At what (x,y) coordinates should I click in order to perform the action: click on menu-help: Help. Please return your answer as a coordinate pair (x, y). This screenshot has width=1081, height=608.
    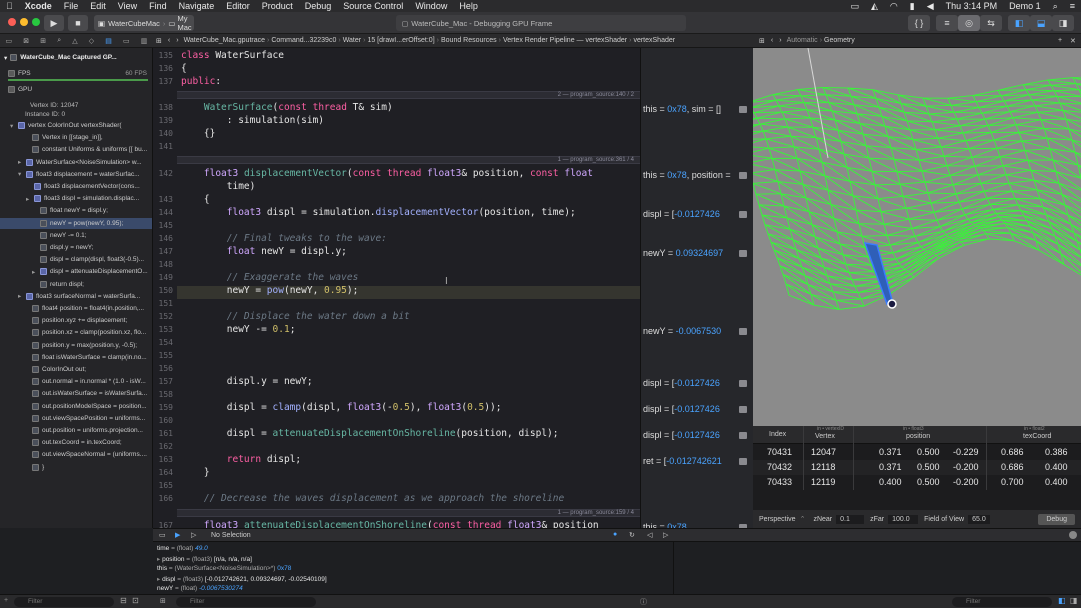
    Looking at the image, I should click on (468, 6).